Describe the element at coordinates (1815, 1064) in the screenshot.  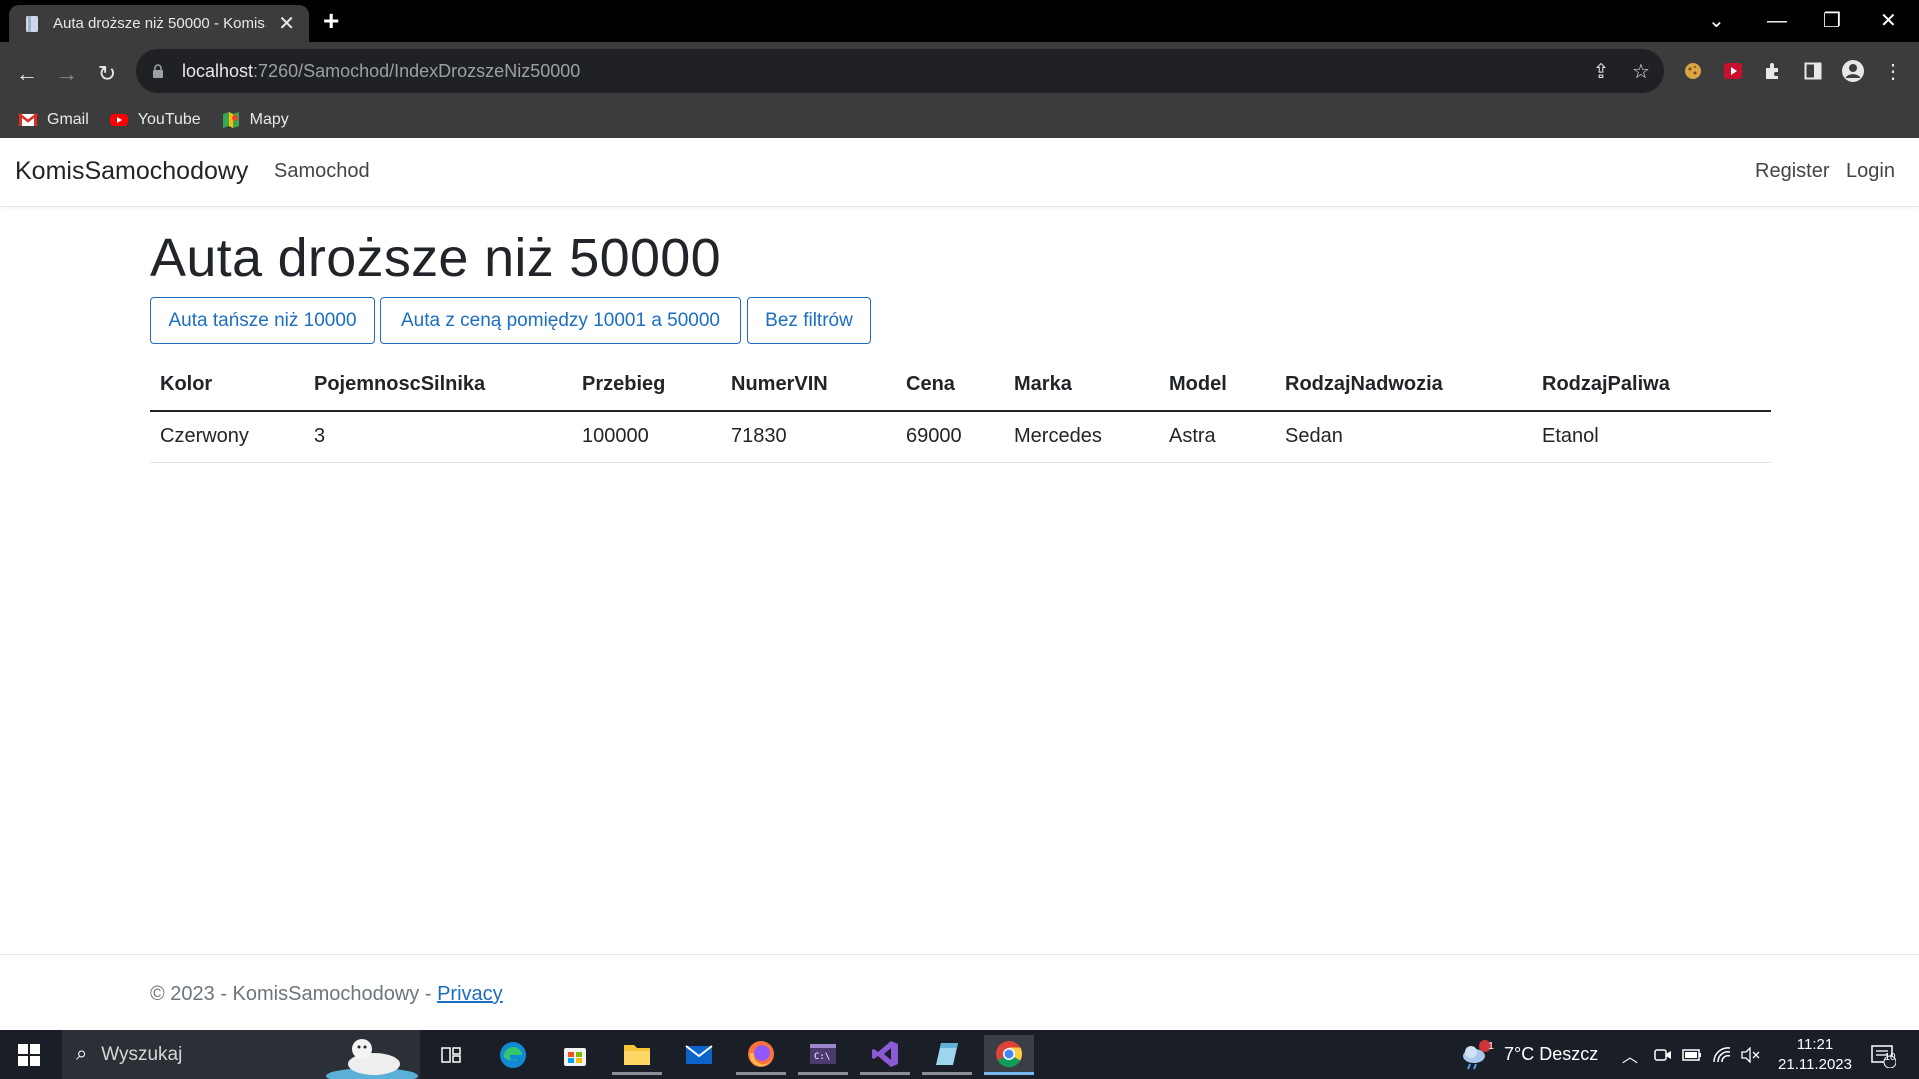
I see `clock-date: 21.11.2023` at that location.